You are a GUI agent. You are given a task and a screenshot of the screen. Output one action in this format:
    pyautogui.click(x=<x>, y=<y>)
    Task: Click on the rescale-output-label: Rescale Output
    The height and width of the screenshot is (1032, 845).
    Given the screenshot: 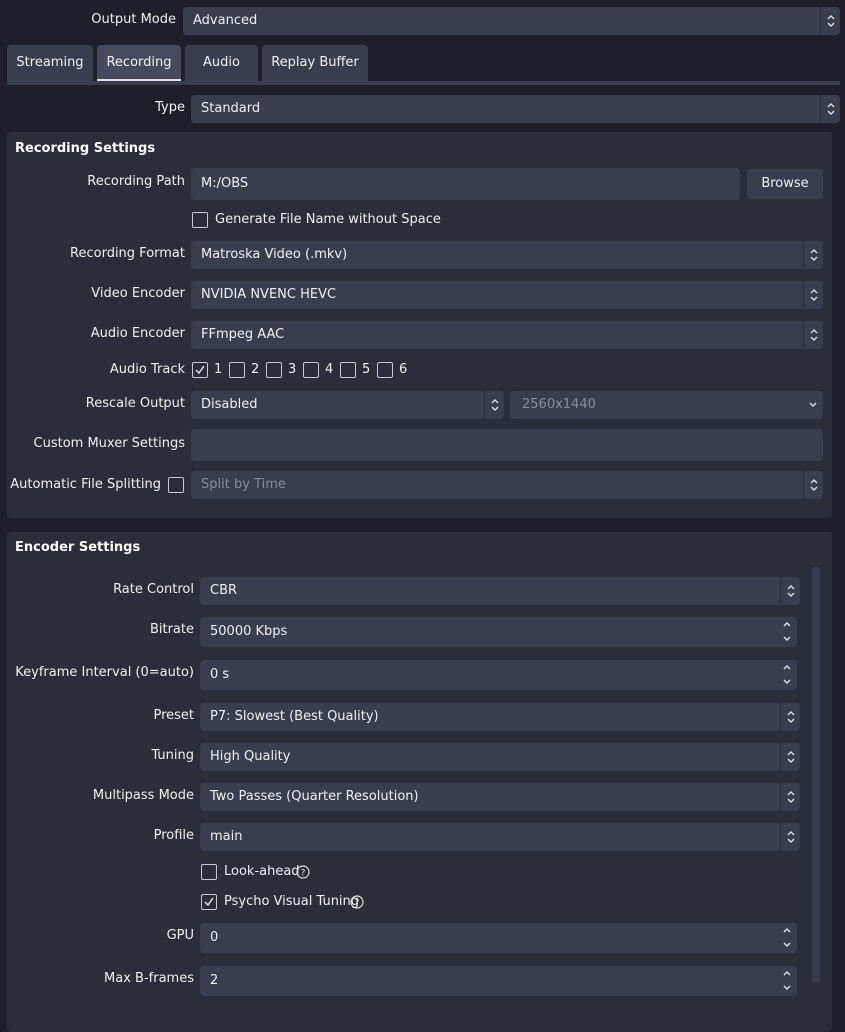 What is the action you would take?
    pyautogui.click(x=135, y=403)
    